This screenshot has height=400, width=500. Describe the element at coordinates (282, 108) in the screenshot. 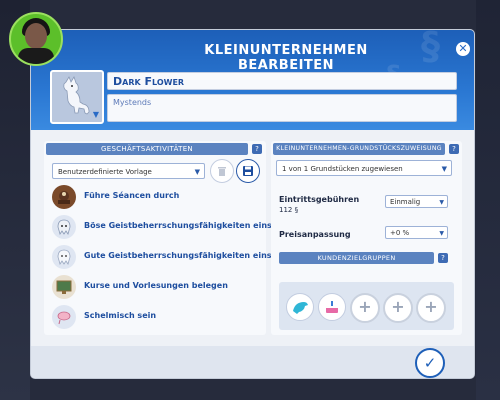

I see `business-description-field: Mystends` at that location.